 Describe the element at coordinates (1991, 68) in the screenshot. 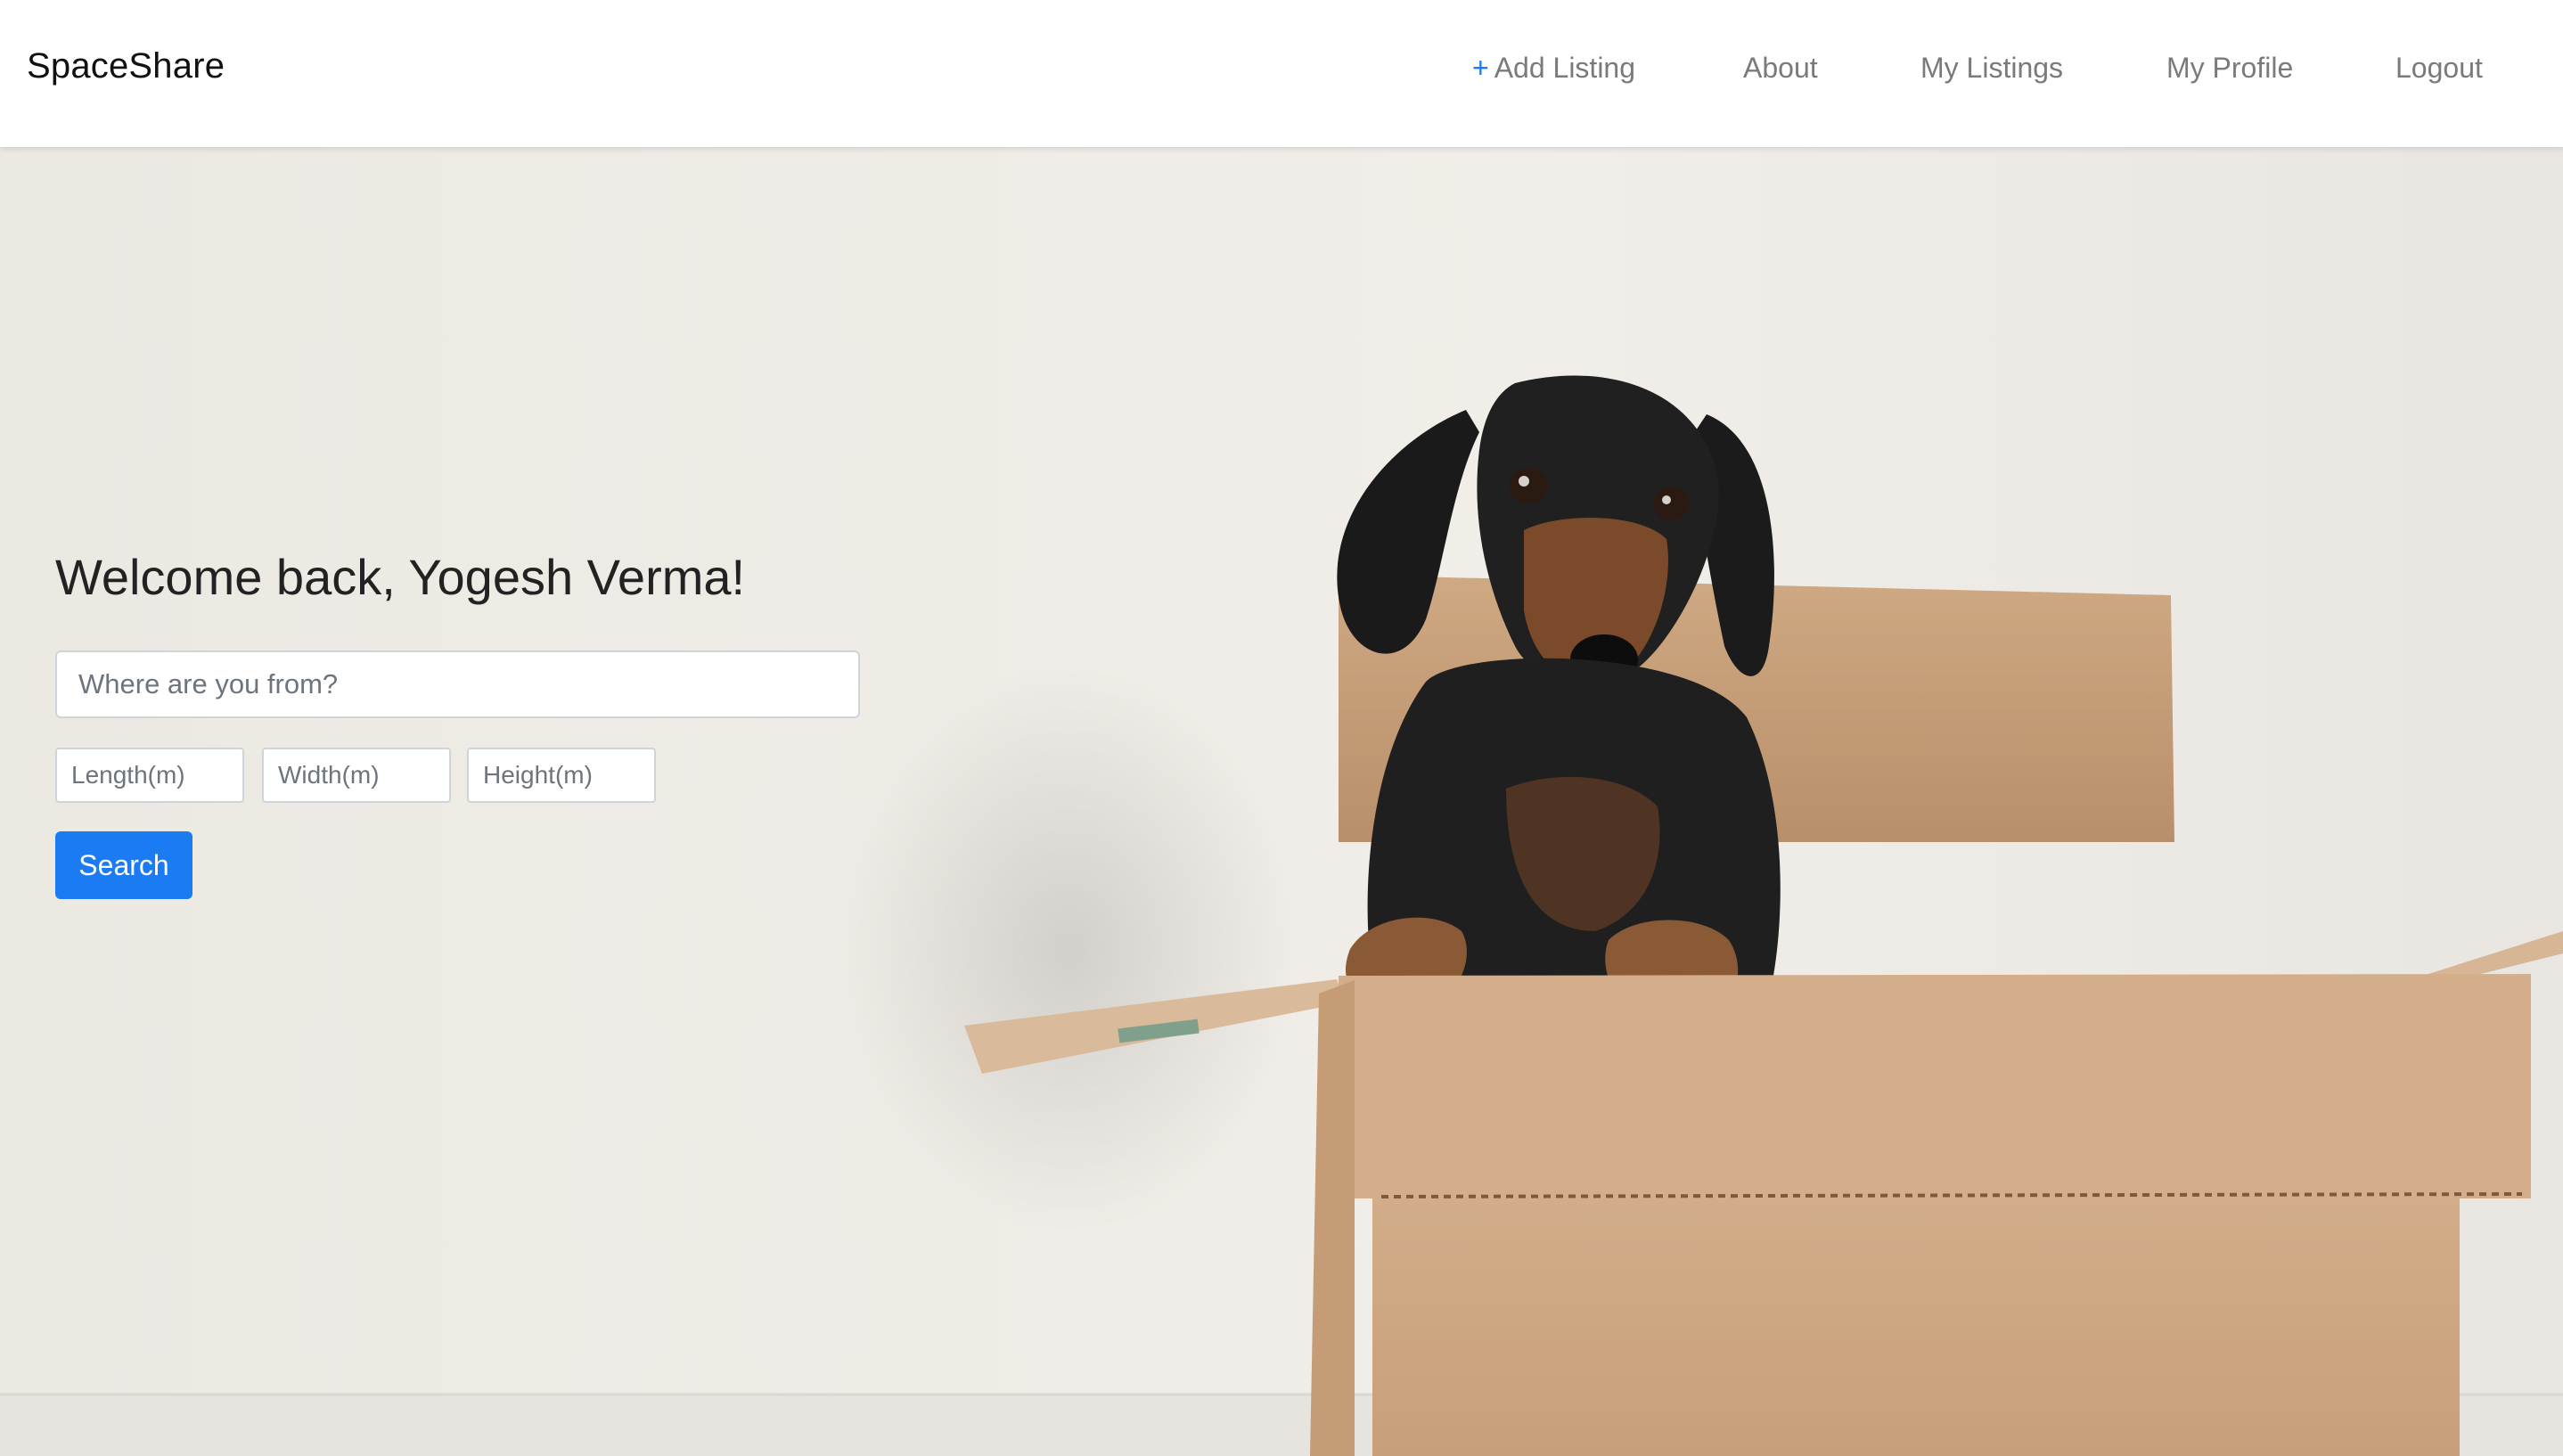

I see `nav-my-listings: My Listings` at that location.